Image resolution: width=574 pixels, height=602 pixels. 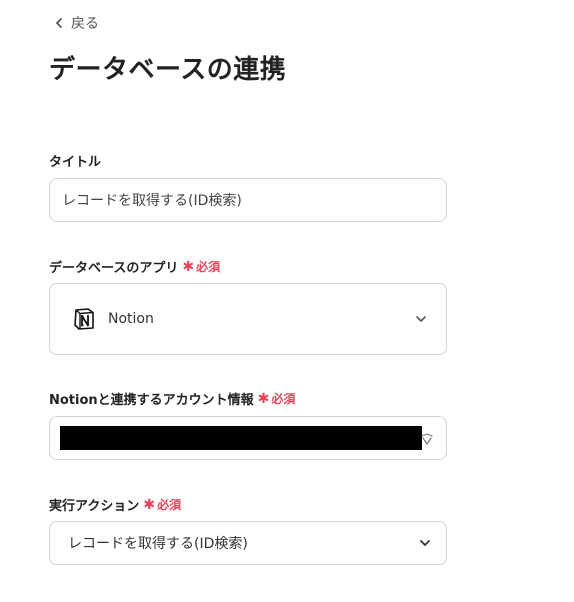 I want to click on title-label-text: タイトル, so click(x=75, y=162).